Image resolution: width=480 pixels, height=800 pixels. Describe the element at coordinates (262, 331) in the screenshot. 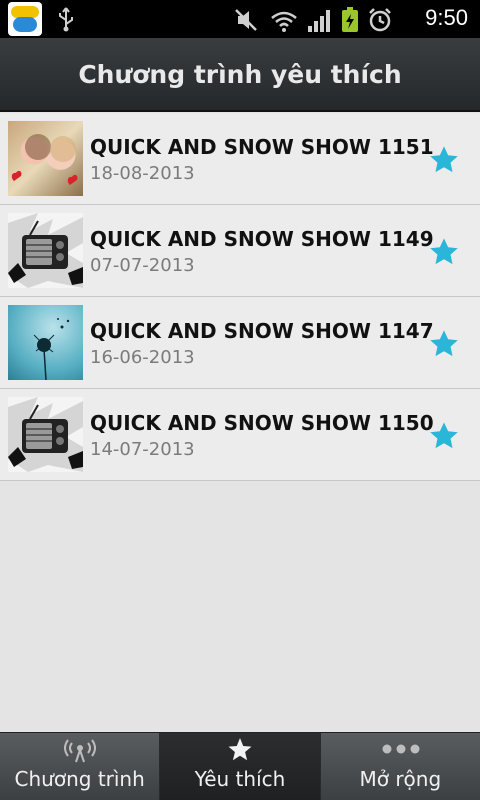

I see `item-title: QUICK AND SNOW SHOW 1147` at that location.